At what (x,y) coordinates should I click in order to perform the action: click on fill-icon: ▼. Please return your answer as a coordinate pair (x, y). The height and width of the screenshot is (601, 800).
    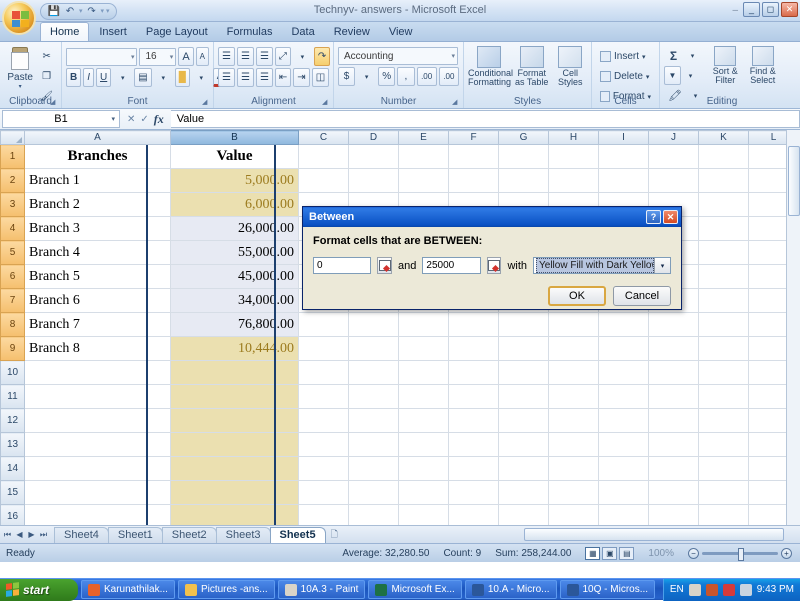
    Looking at the image, I should click on (672, 75).